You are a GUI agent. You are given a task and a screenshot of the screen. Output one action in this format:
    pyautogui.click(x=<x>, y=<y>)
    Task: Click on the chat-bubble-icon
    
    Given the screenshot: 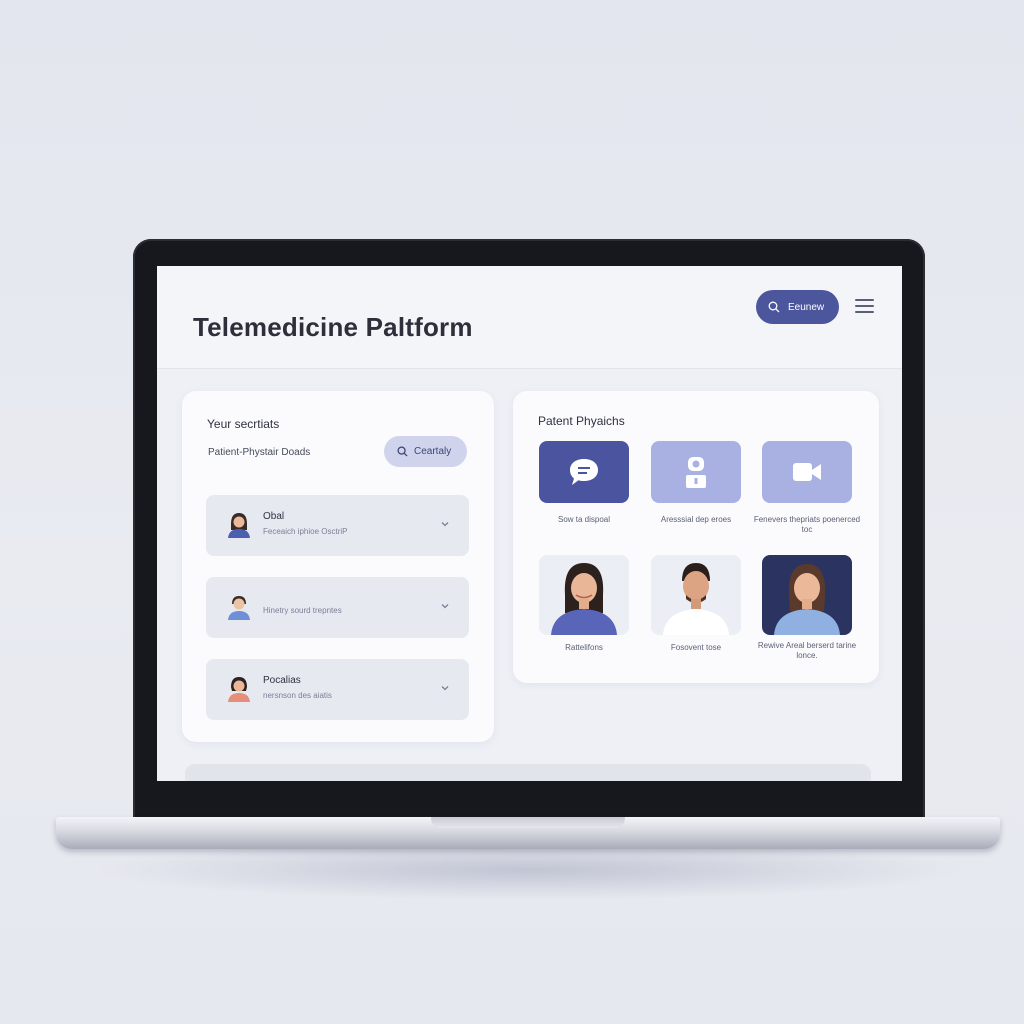 What is the action you would take?
    pyautogui.click(x=584, y=472)
    